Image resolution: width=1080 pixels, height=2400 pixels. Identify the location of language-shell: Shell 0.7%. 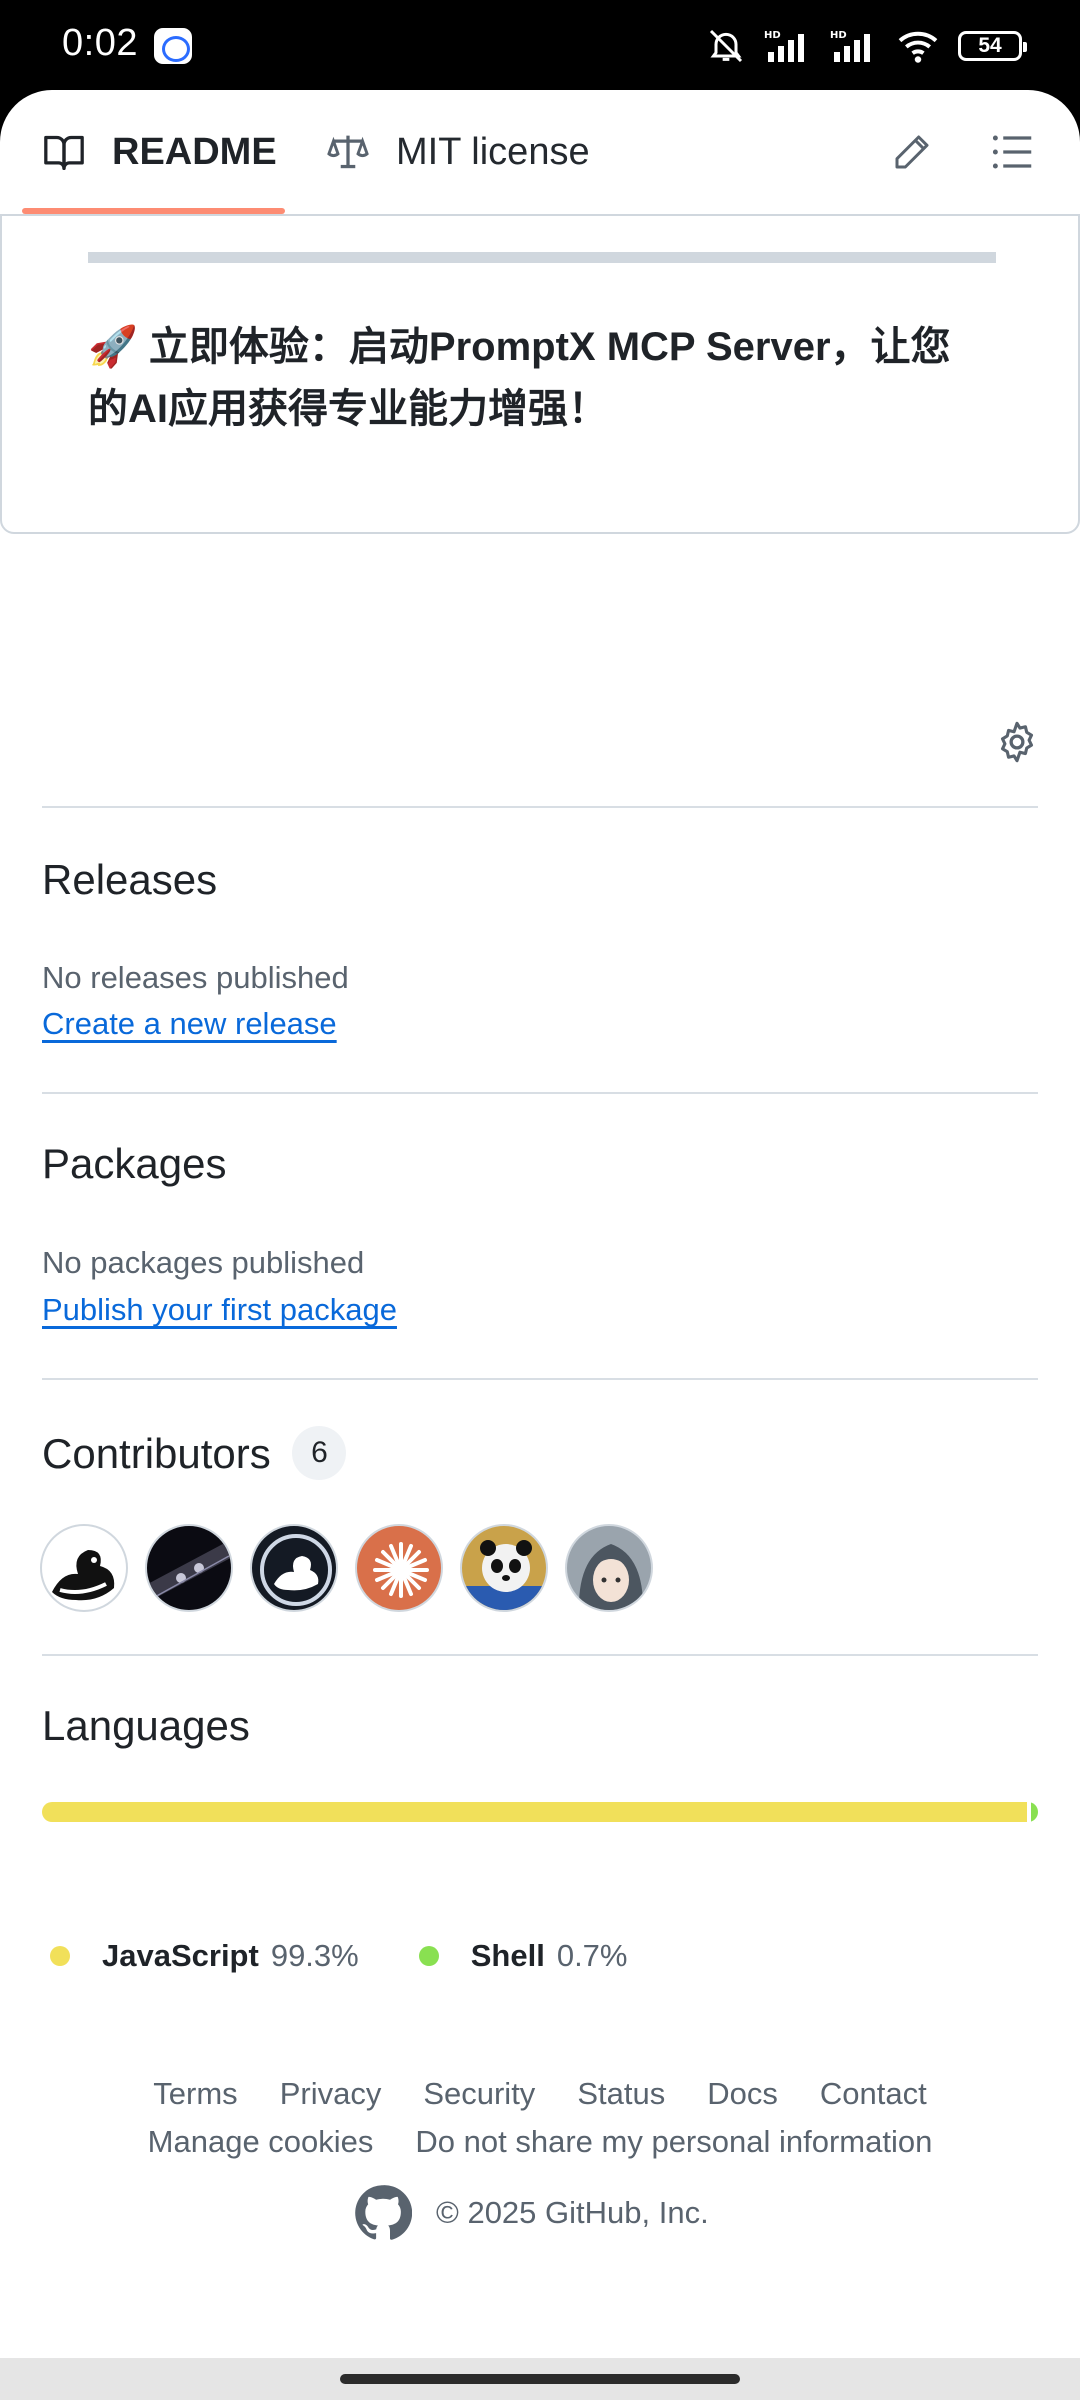
(523, 1956).